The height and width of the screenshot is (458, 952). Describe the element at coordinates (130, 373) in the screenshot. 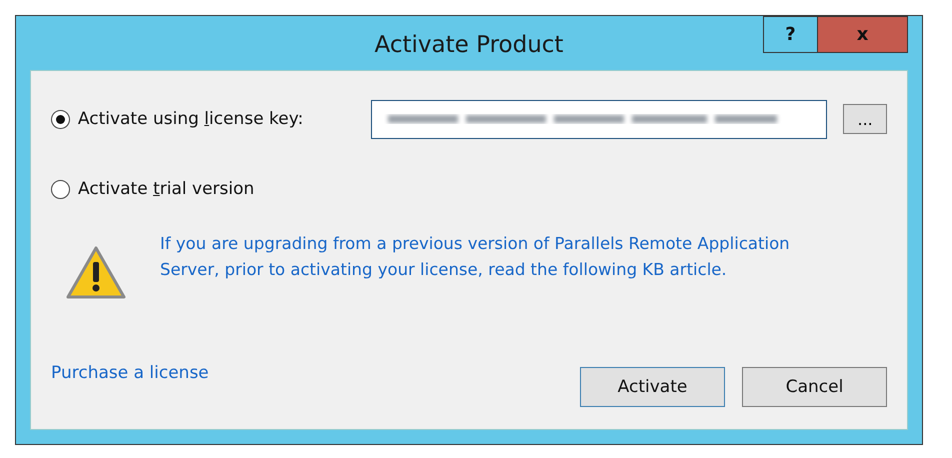

I see `purchase-link: Purchase a license` at that location.